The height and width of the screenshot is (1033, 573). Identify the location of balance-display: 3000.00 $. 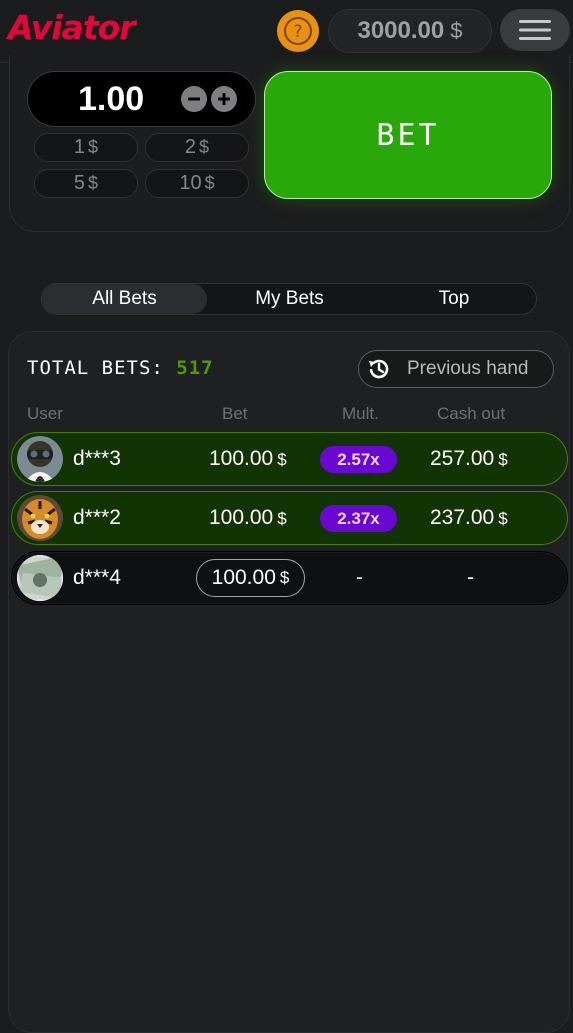
(410, 31).